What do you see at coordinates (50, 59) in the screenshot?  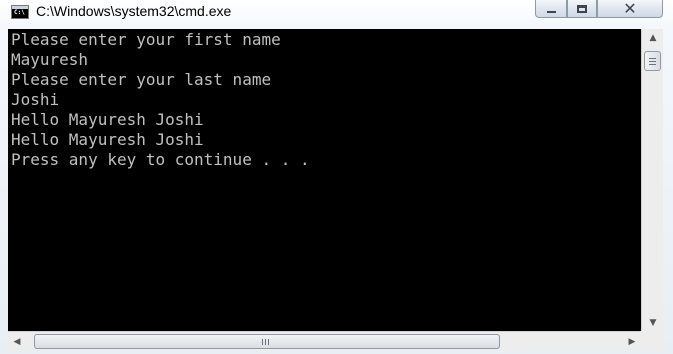 I see `console-line: Mayuresh` at bounding box center [50, 59].